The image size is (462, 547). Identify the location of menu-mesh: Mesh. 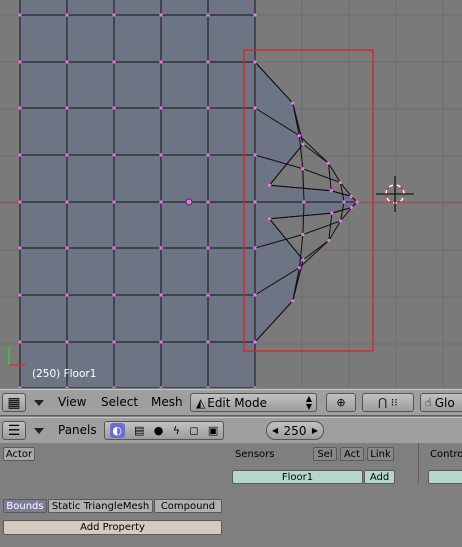
(167, 402).